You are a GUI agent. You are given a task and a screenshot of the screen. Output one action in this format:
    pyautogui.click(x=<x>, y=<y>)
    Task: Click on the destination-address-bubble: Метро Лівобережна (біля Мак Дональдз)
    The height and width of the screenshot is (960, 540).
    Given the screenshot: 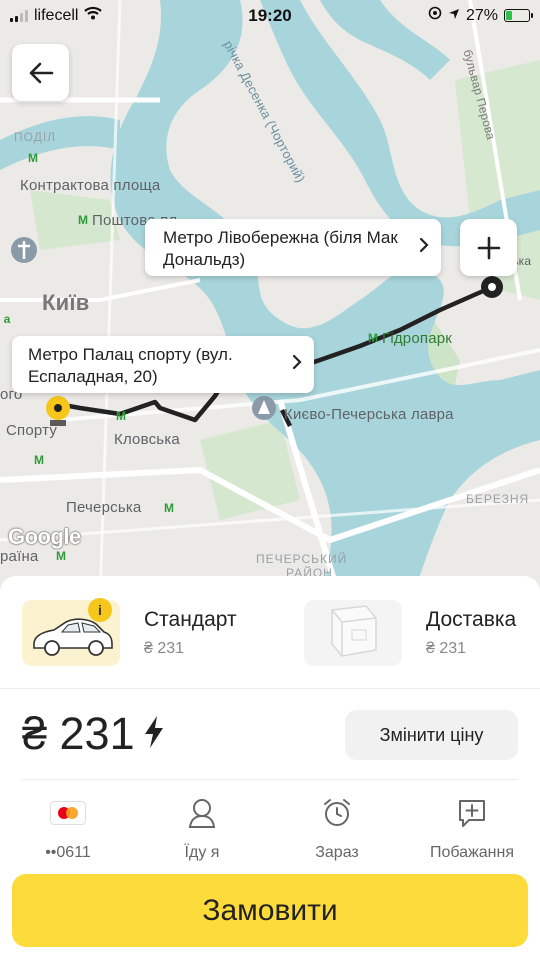 What is the action you would take?
    pyautogui.click(x=293, y=247)
    